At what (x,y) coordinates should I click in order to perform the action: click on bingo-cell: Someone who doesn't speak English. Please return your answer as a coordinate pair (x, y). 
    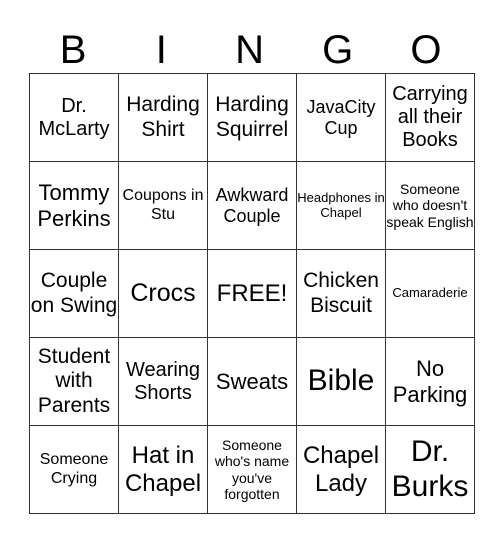
    Looking at the image, I should click on (430, 205).